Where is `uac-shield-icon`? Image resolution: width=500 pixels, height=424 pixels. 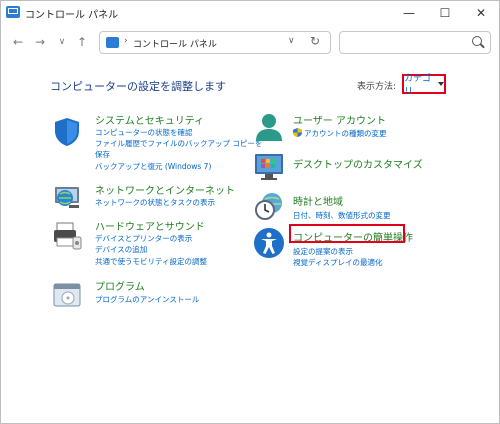 uac-shield-icon is located at coordinates (297, 132).